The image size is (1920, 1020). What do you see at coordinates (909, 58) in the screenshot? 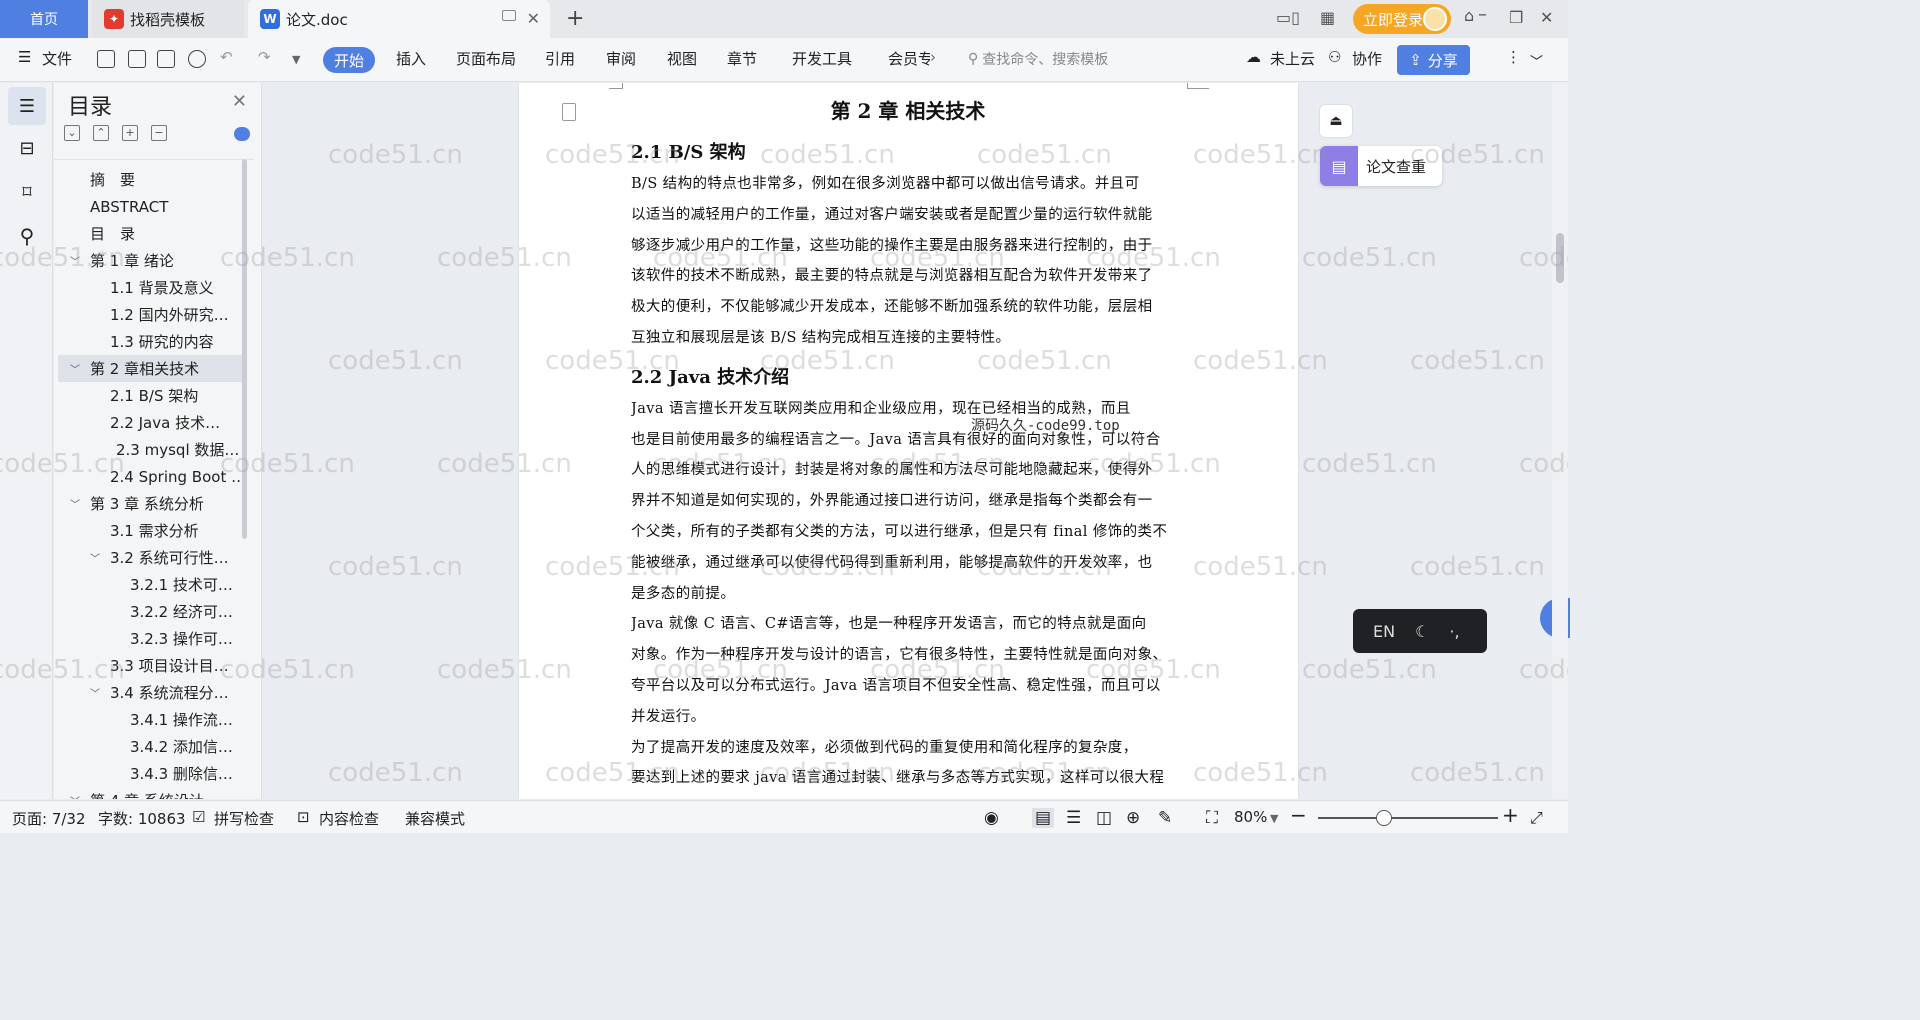
I see `ribbon-tab-member: 会员专` at bounding box center [909, 58].